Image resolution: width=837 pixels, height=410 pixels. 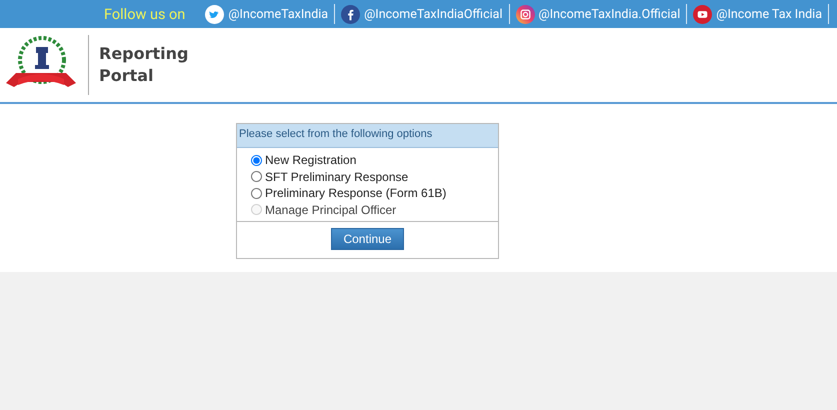 I want to click on play-icon, so click(x=702, y=14).